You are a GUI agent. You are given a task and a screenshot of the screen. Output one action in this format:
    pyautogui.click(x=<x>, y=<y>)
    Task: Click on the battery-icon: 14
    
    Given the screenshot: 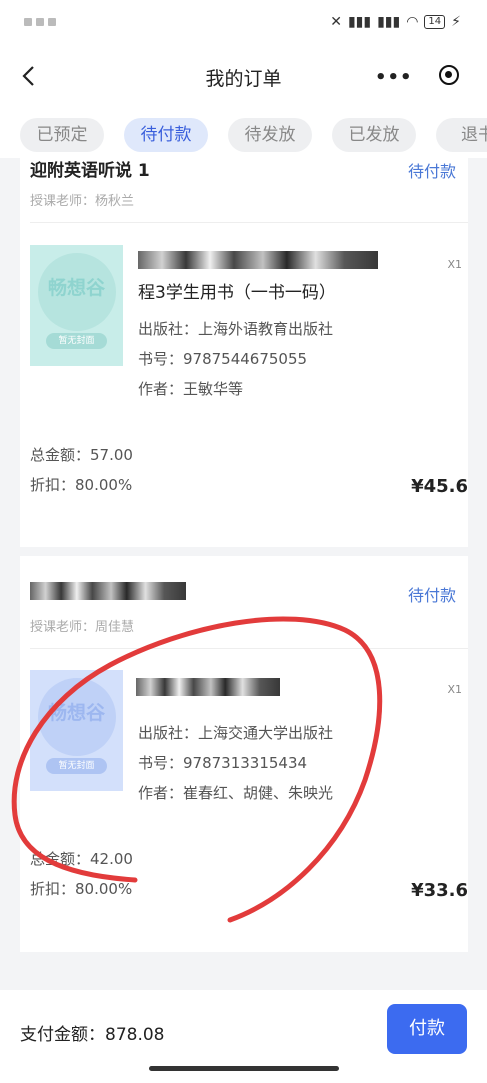 What is the action you would take?
    pyautogui.click(x=435, y=22)
    